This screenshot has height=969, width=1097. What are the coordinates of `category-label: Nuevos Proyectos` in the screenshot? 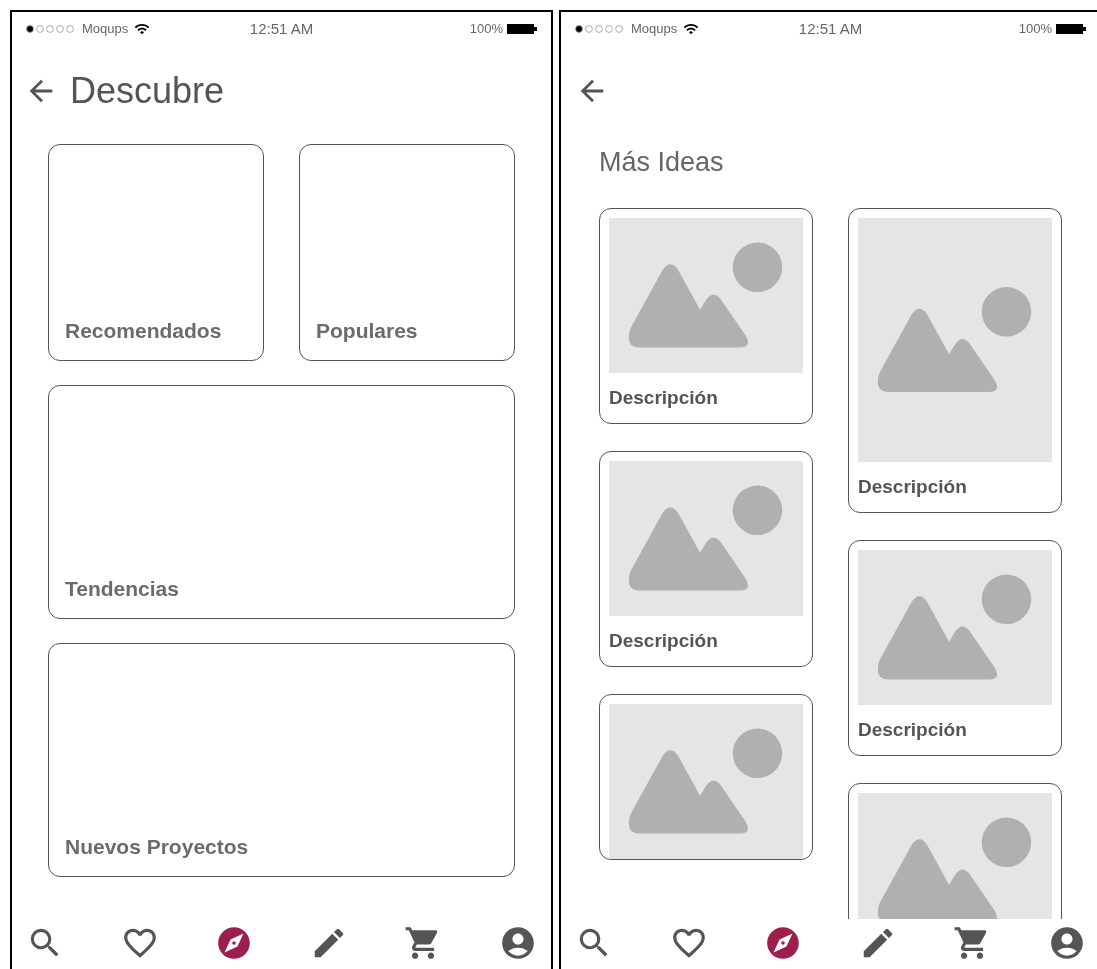 It's located at (157, 846).